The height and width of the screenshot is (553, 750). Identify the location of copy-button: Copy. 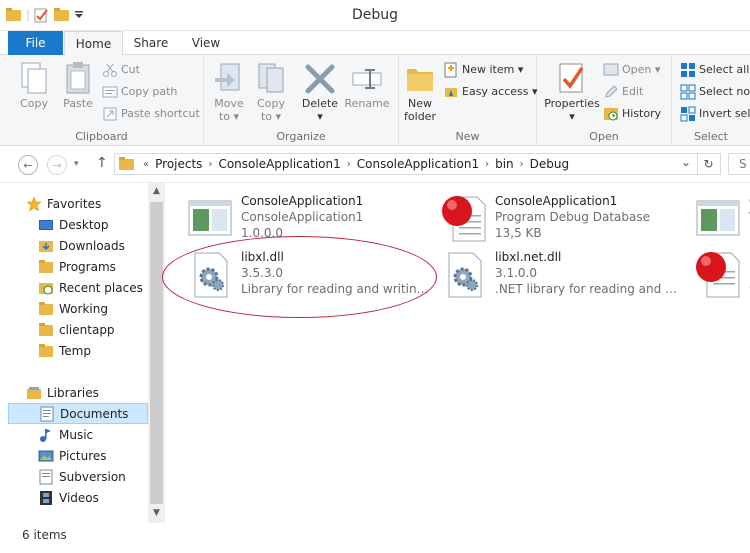
(34, 85).